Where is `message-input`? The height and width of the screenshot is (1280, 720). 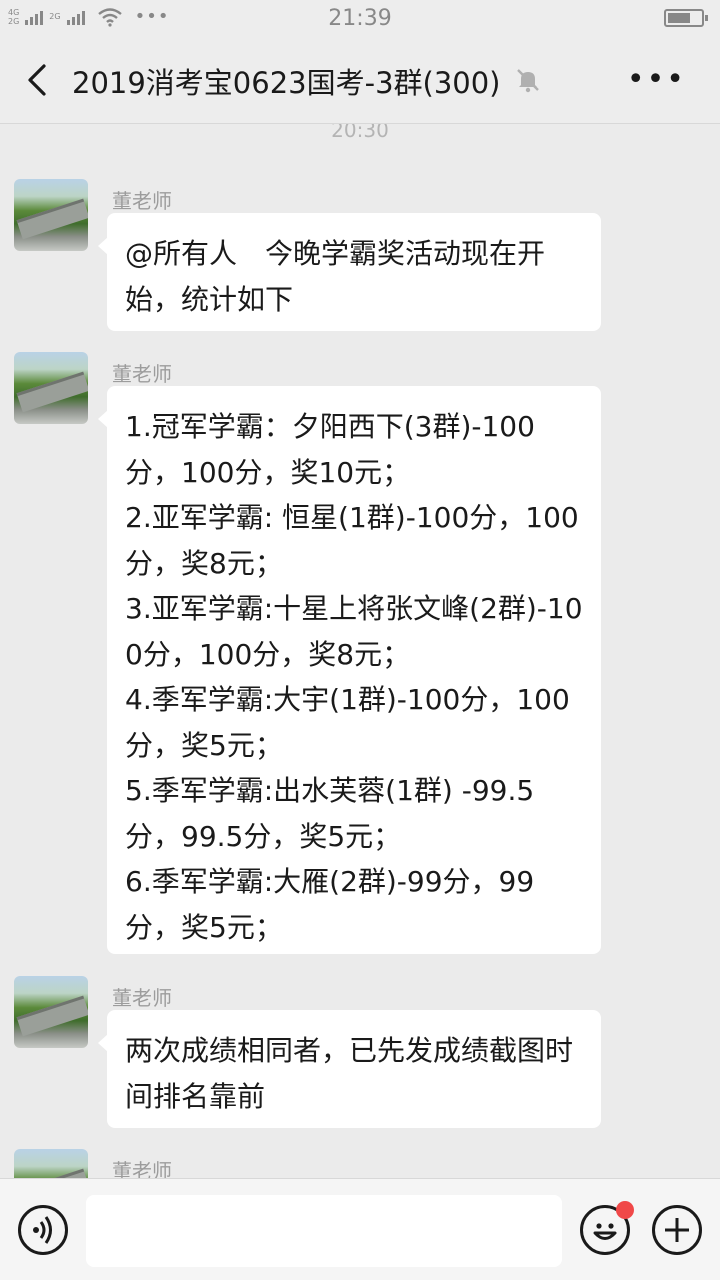
message-input is located at coordinates (324, 1231).